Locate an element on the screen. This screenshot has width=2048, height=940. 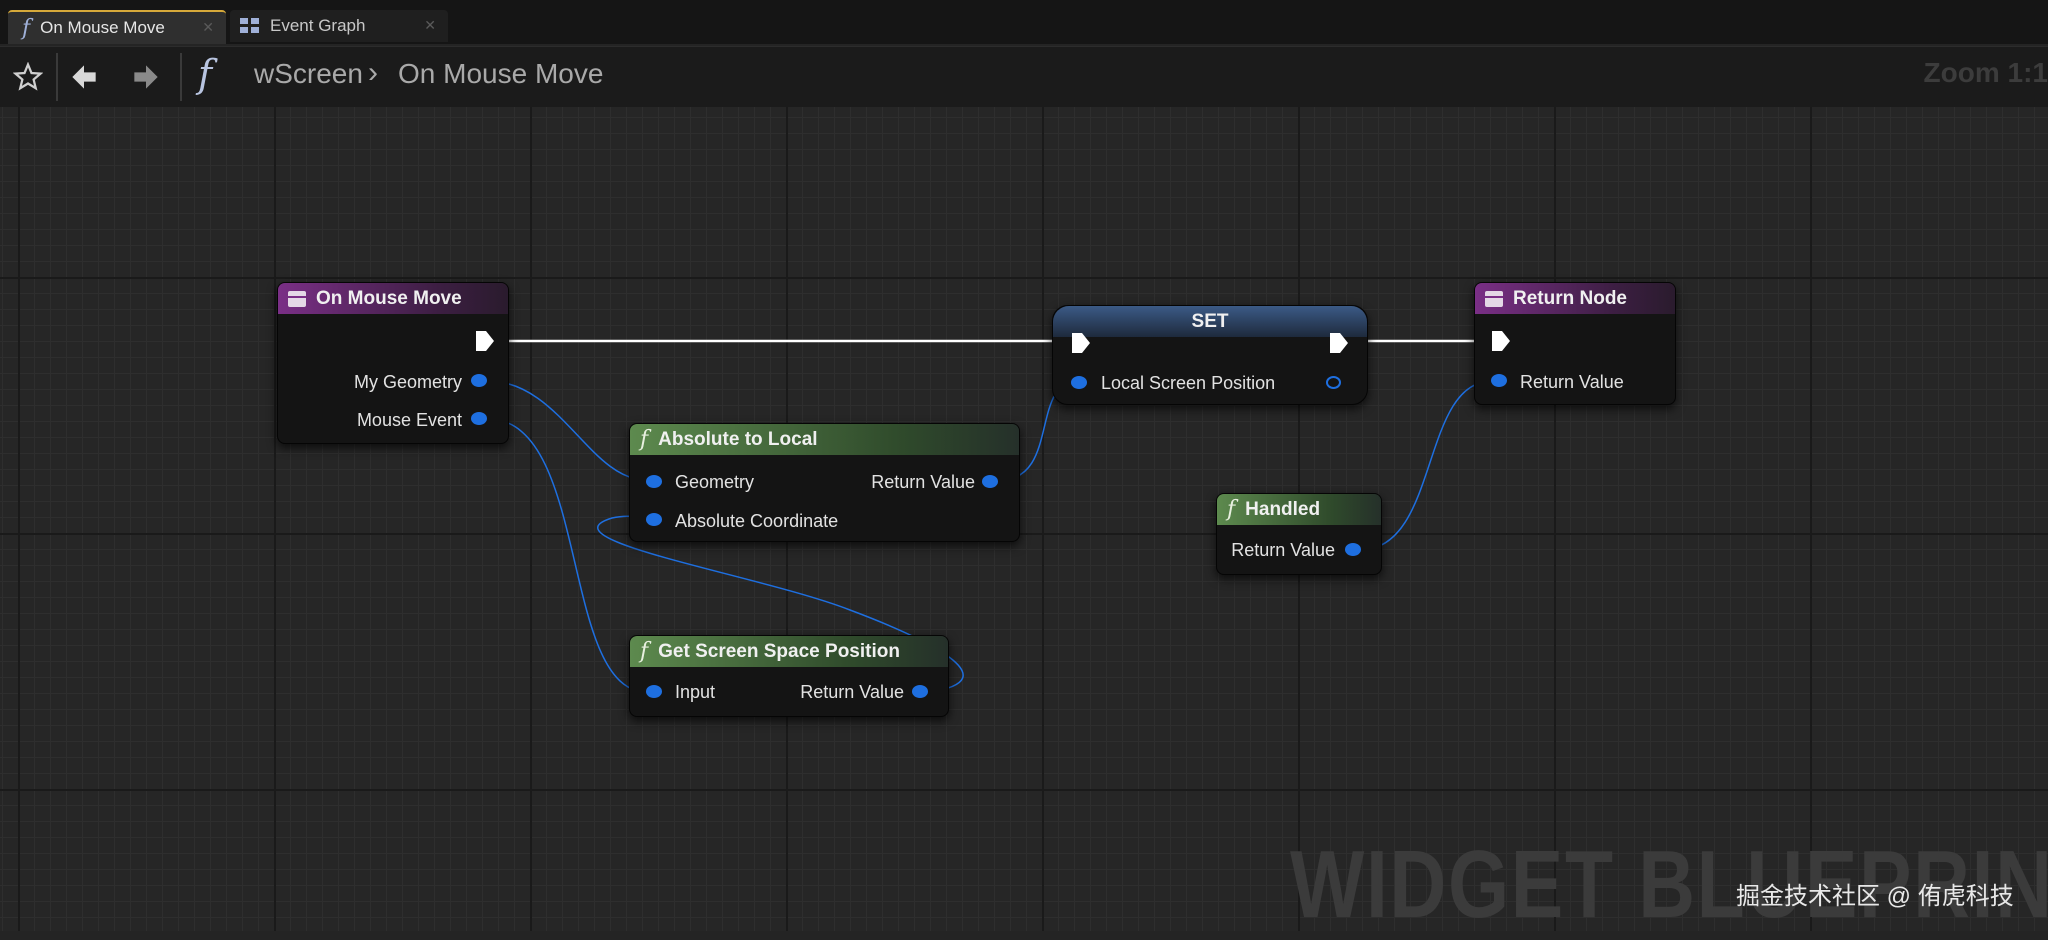
favorite-star-button is located at coordinates (28, 77).